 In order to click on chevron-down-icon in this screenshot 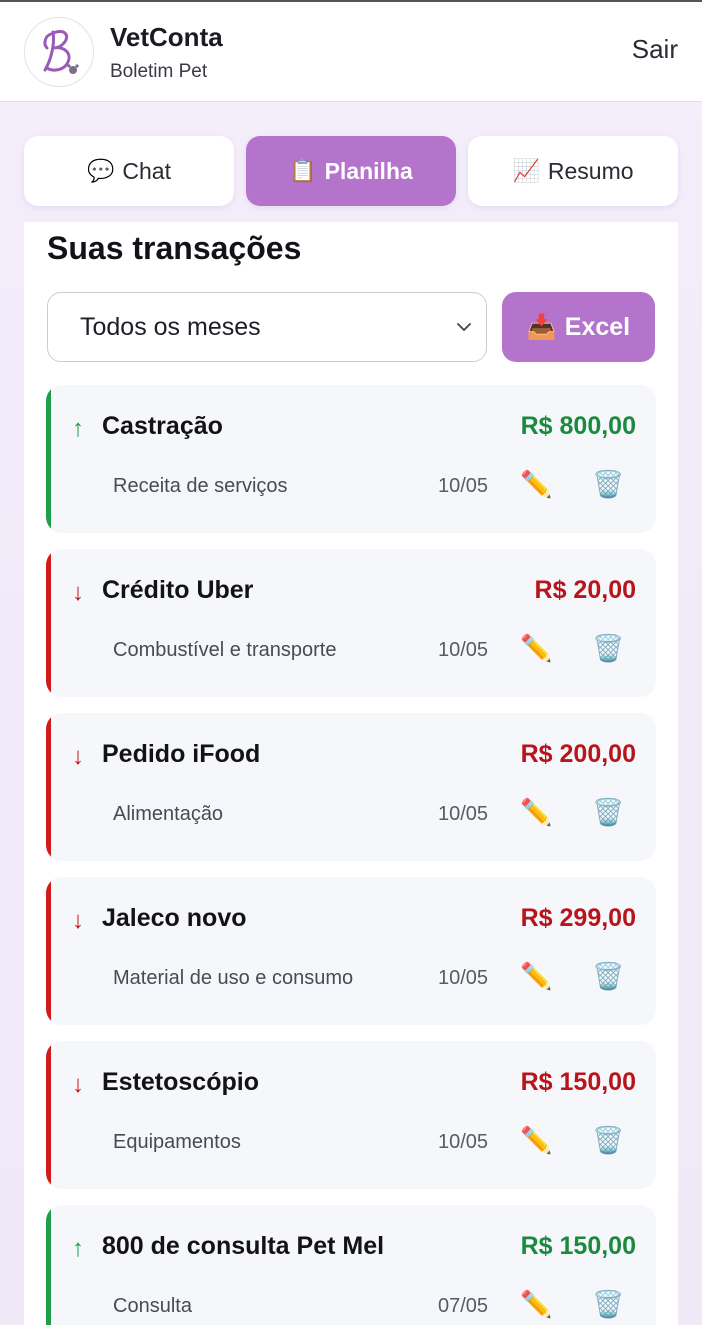, I will do `click(464, 327)`.